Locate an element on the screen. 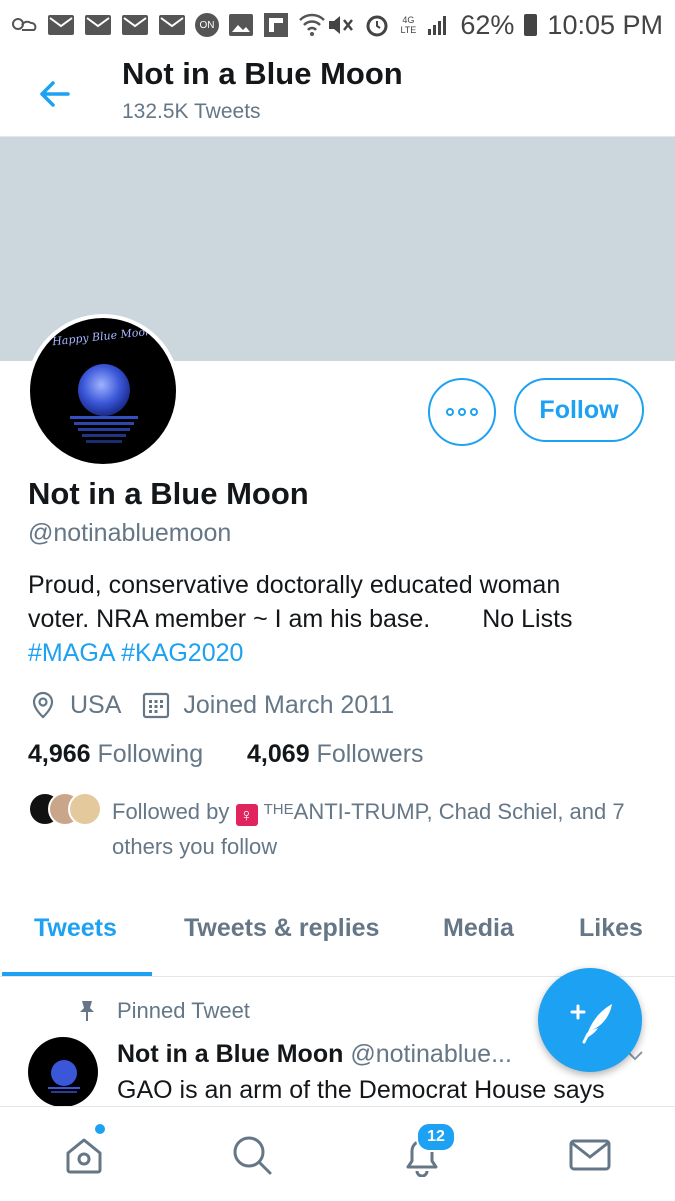  following-count: 4,966 is located at coordinates (59, 754).